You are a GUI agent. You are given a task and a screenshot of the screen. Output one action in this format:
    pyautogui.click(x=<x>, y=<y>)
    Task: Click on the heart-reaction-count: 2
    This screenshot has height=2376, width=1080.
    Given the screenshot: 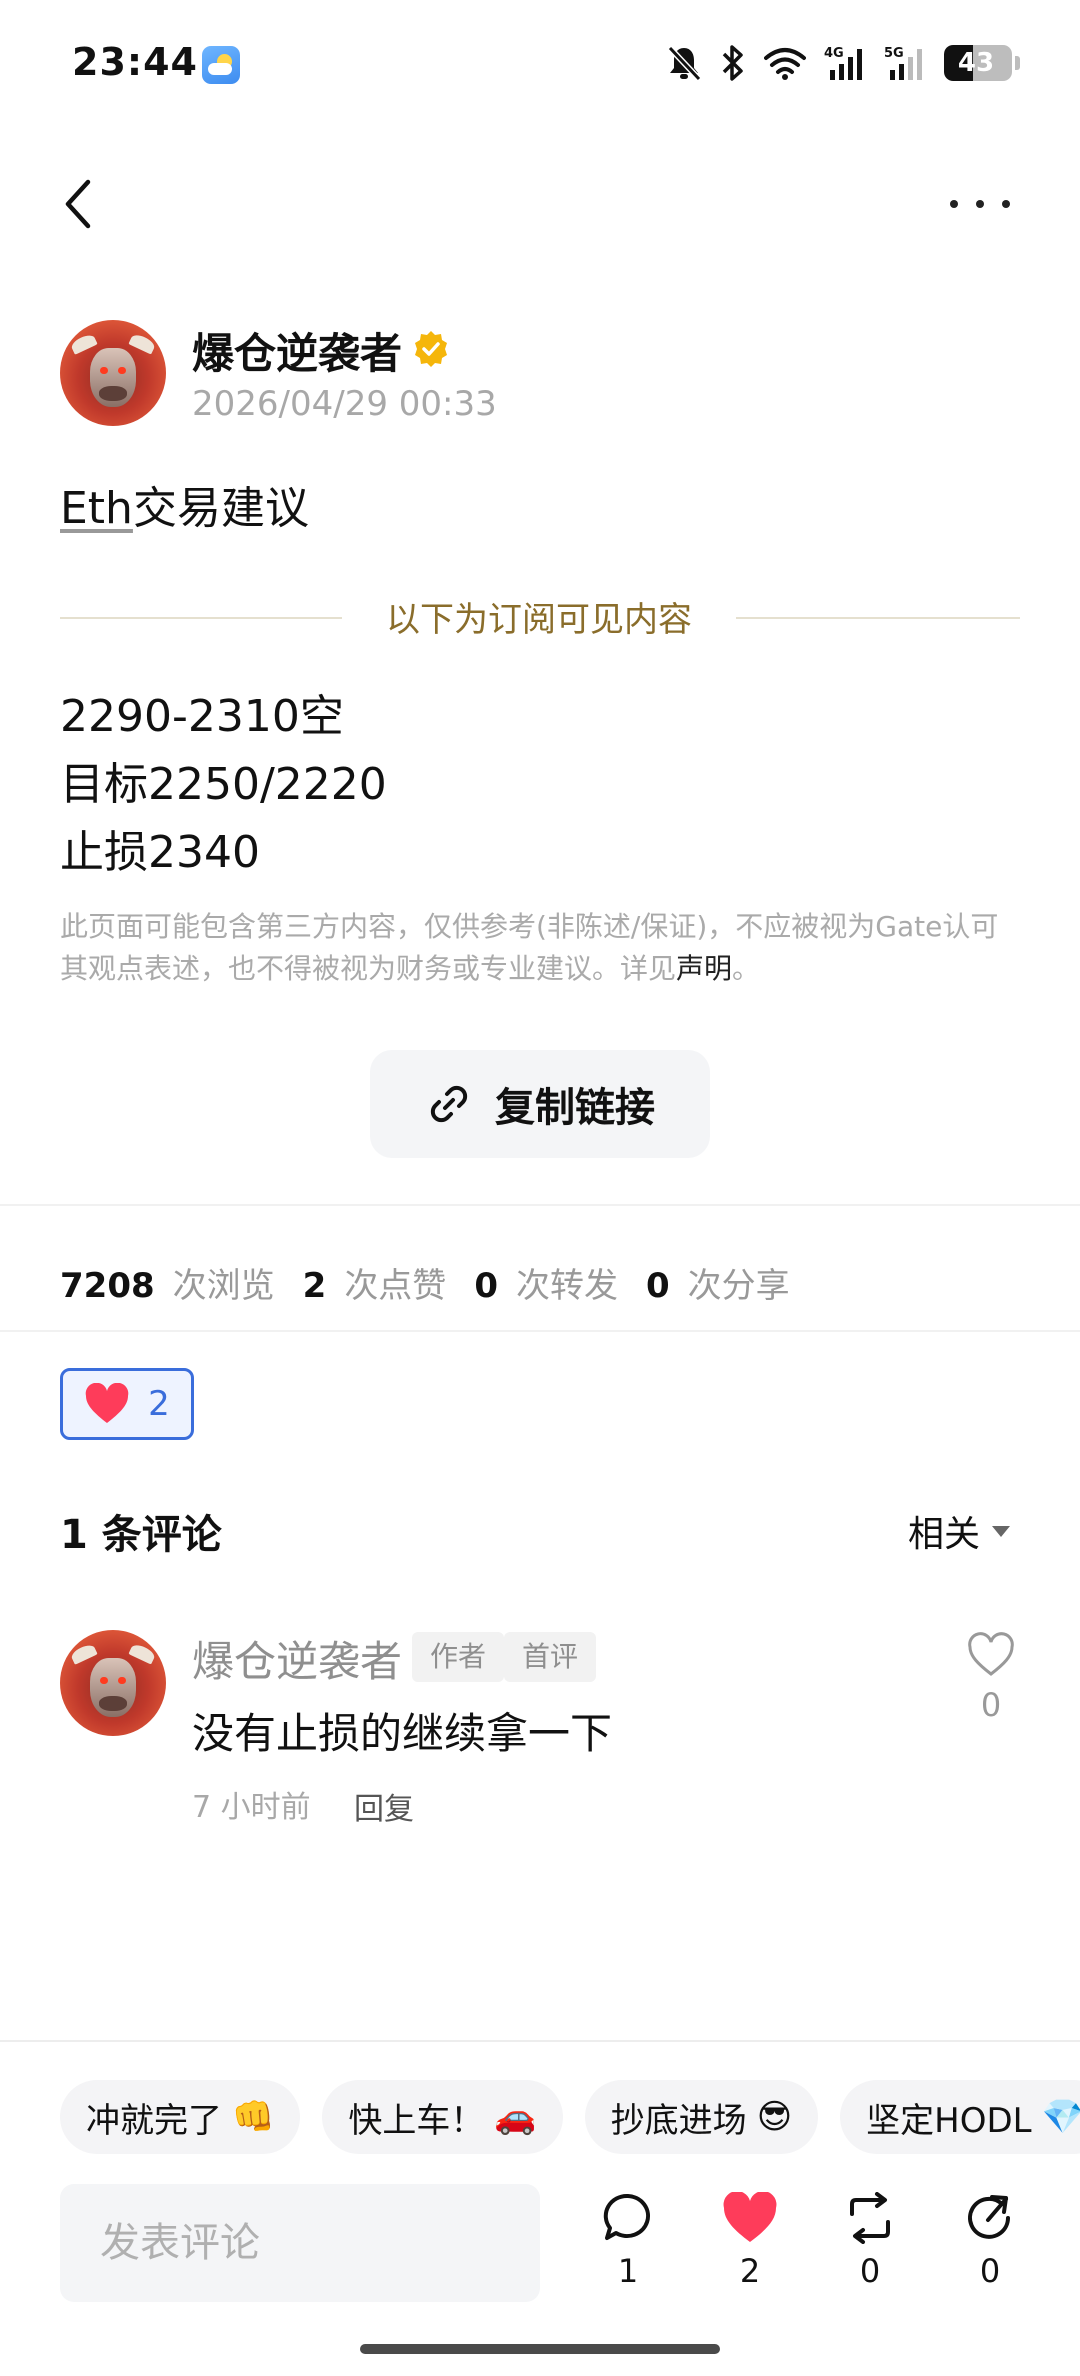 What is the action you would take?
    pyautogui.click(x=159, y=1404)
    